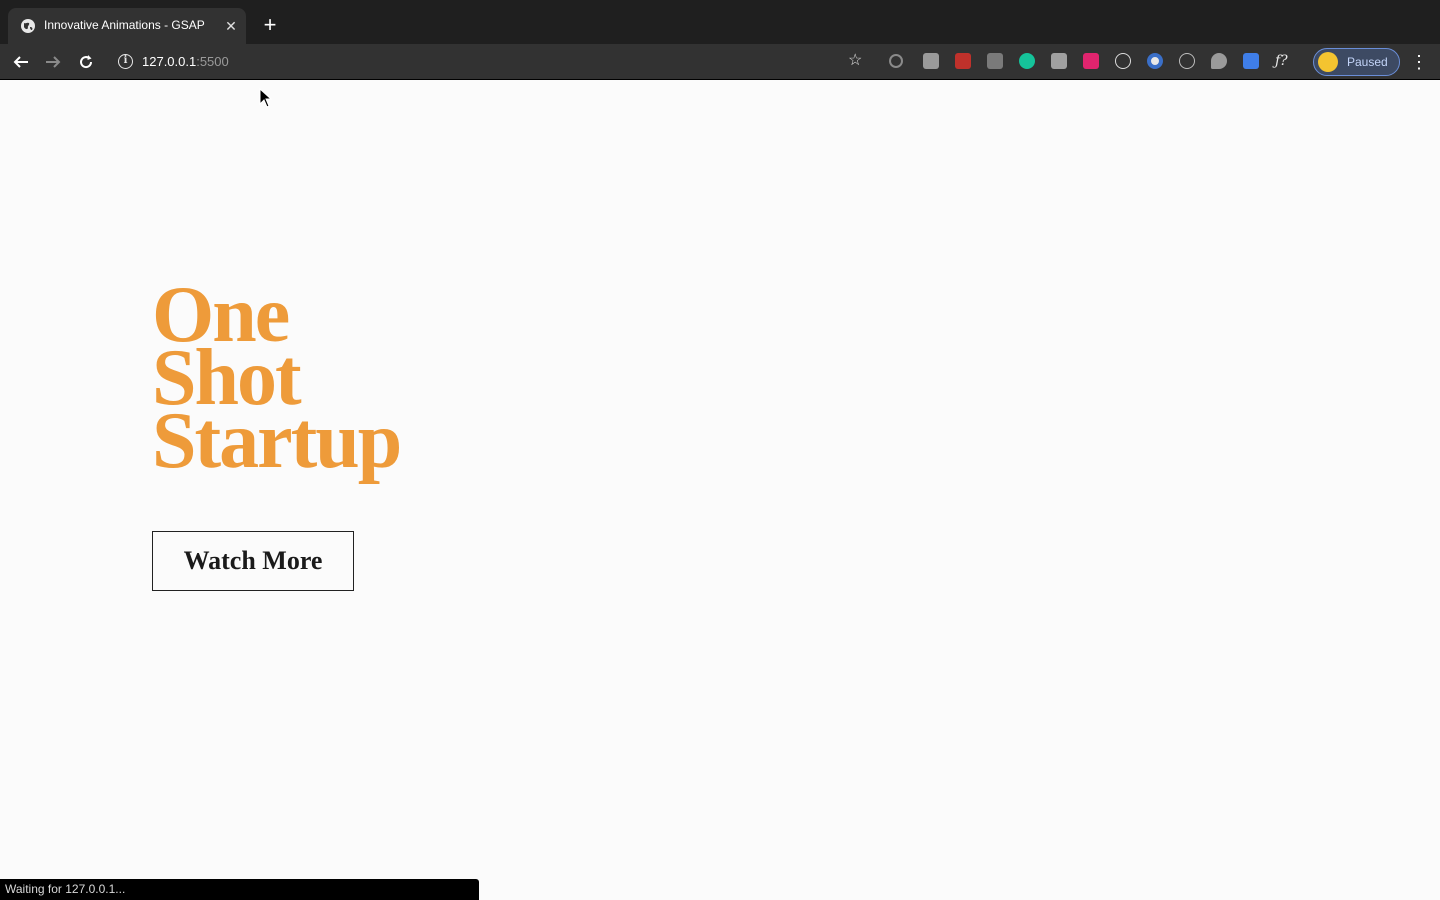 This screenshot has width=1440, height=900. What do you see at coordinates (169, 61) in the screenshot?
I see `url-host: 127.0.0.1` at bounding box center [169, 61].